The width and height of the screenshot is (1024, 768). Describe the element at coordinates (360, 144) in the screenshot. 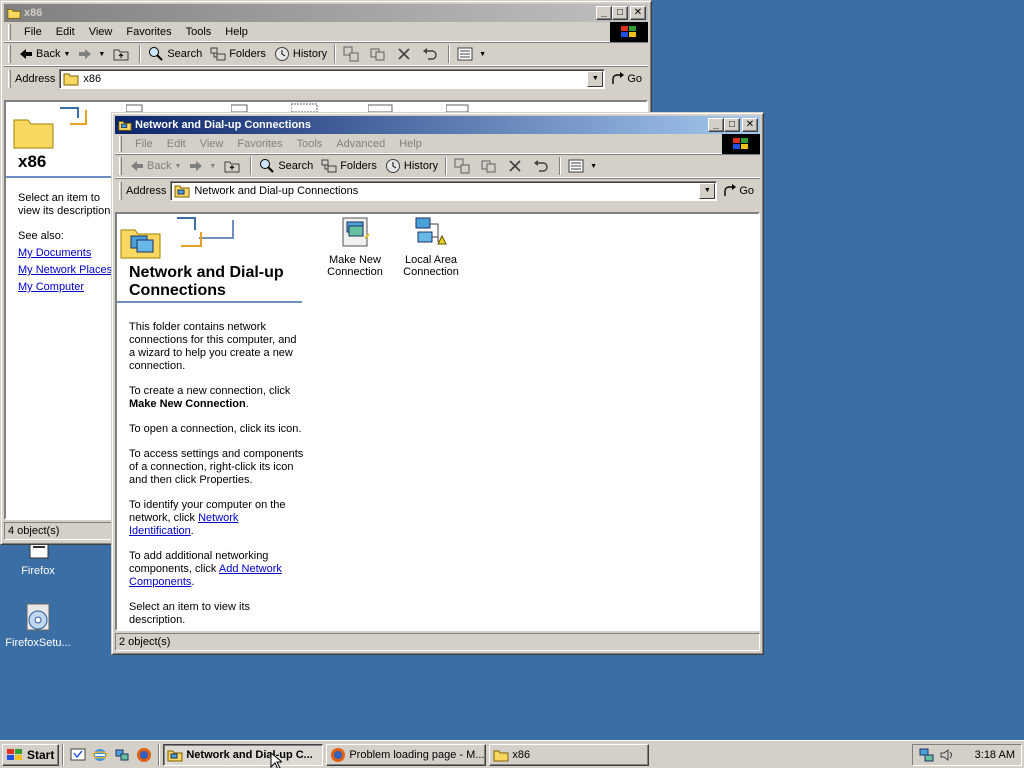

I see `menu-advanced: Advanced` at that location.